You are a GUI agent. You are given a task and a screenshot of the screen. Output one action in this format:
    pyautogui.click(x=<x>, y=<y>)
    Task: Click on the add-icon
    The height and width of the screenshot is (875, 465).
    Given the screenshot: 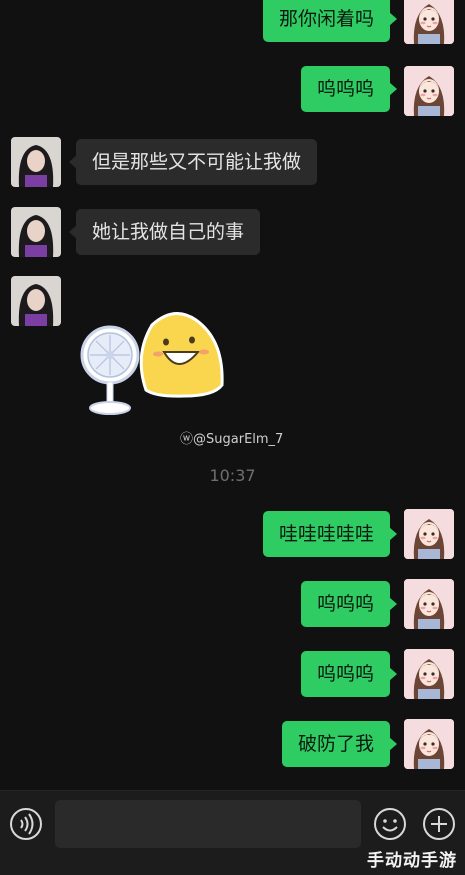 What is the action you would take?
    pyautogui.click(x=439, y=824)
    